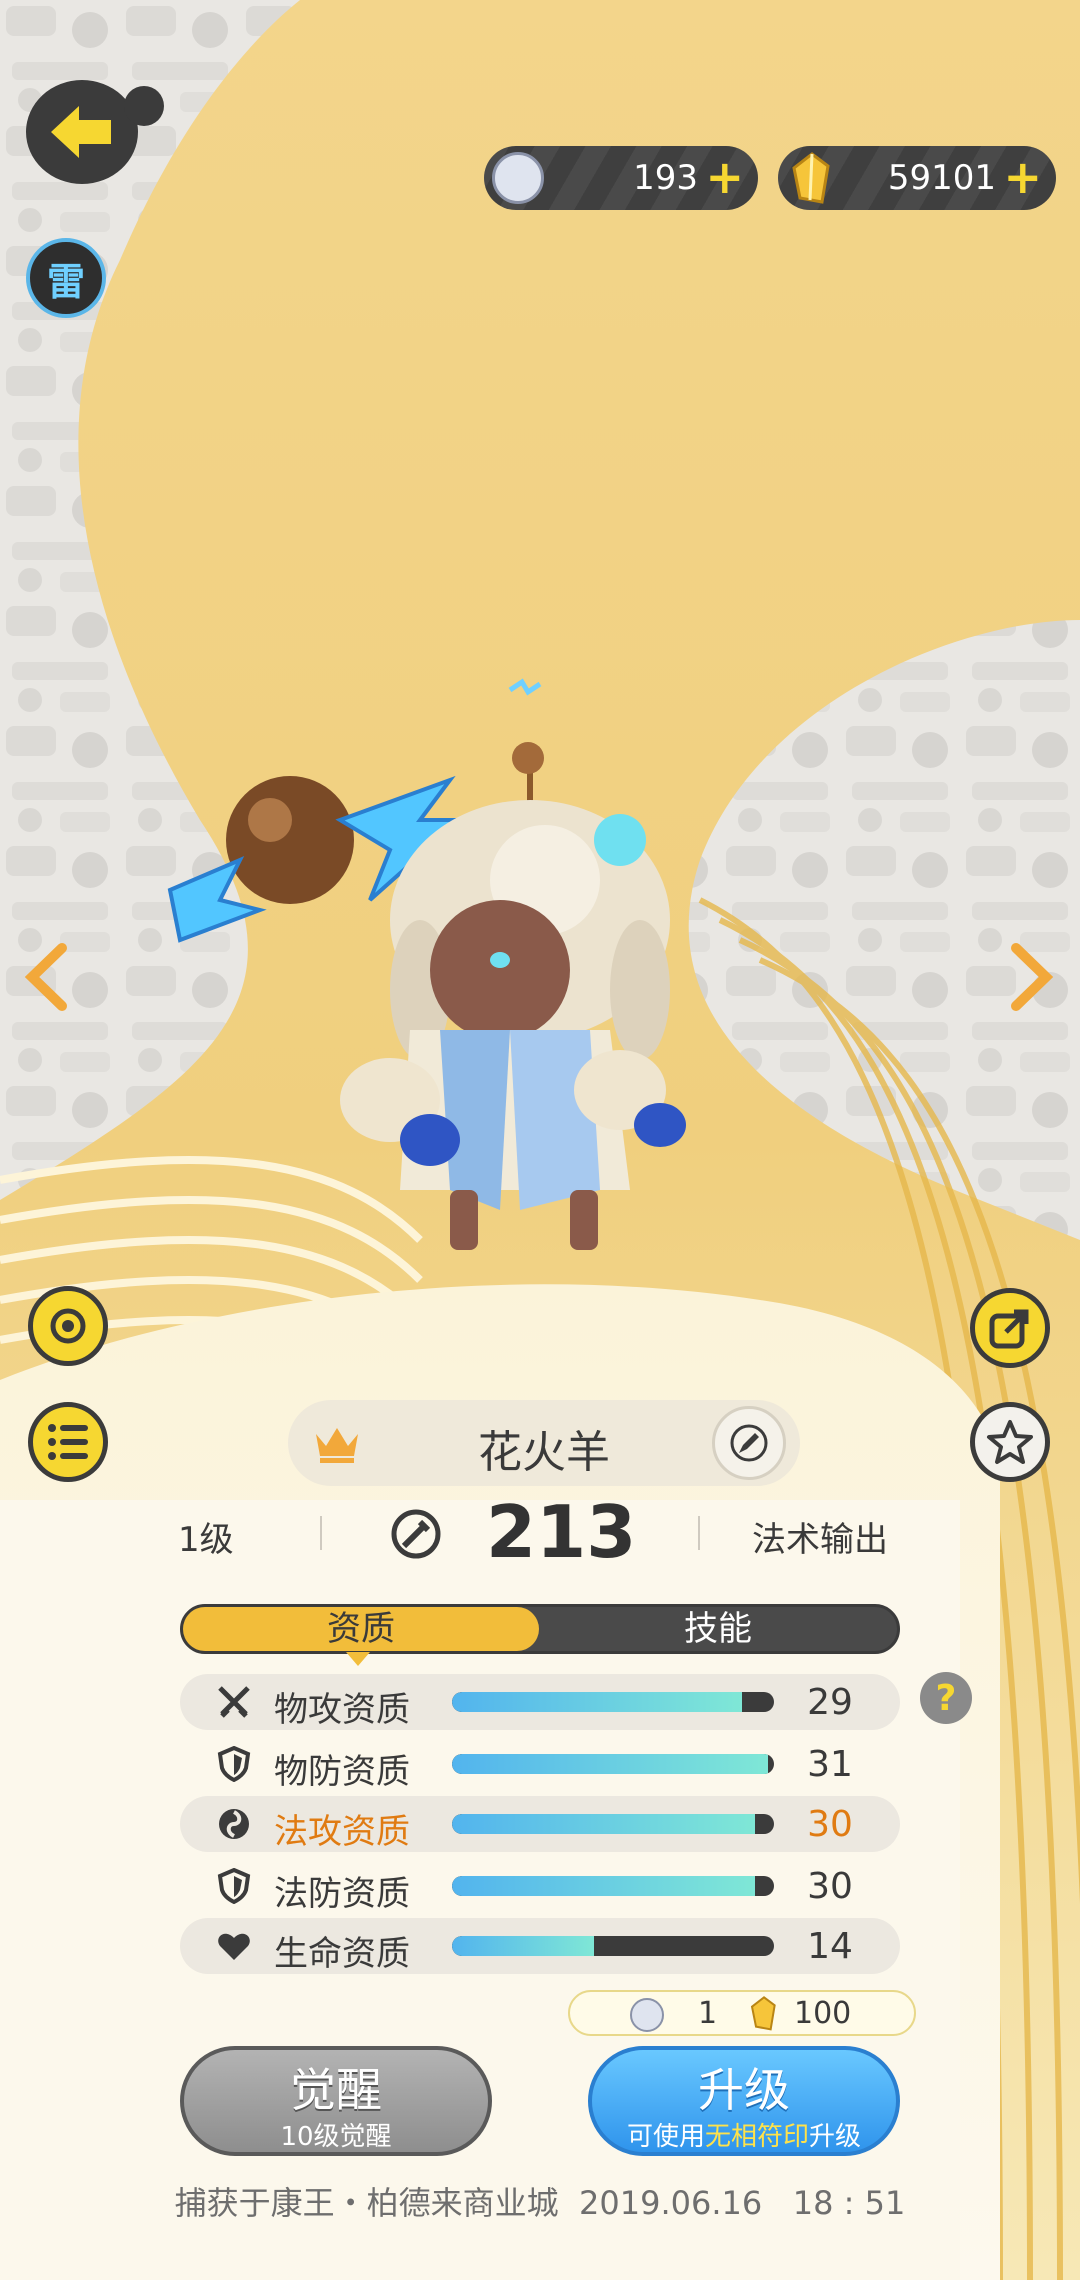 This screenshot has width=1080, height=2280. I want to click on tab-aptitude: 资质, so click(361, 1629).